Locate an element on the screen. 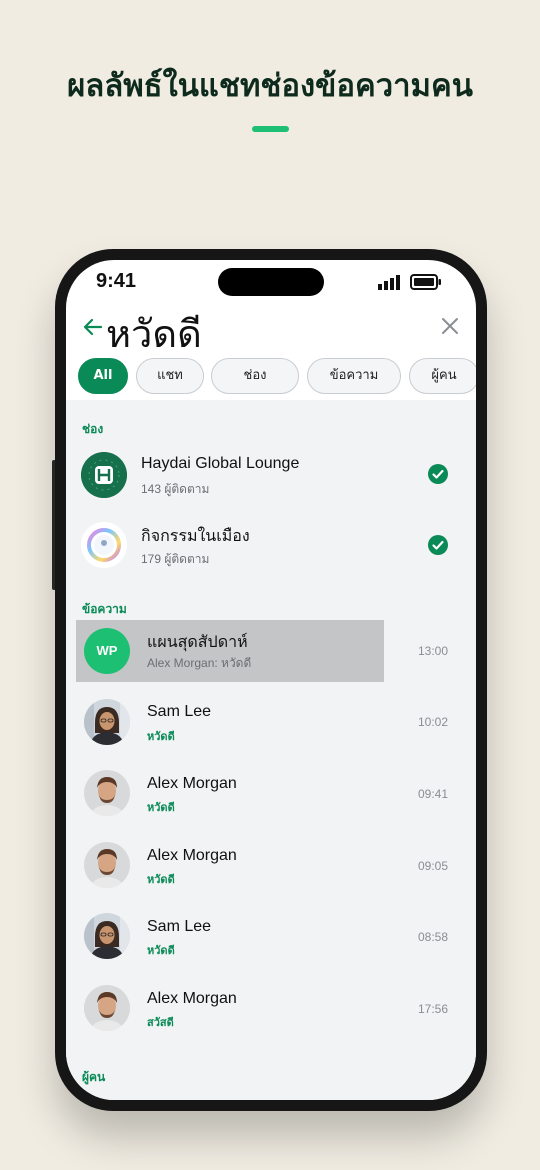  message-row: Sam Lee หวัดดี 08:58 is located at coordinates (271, 936).